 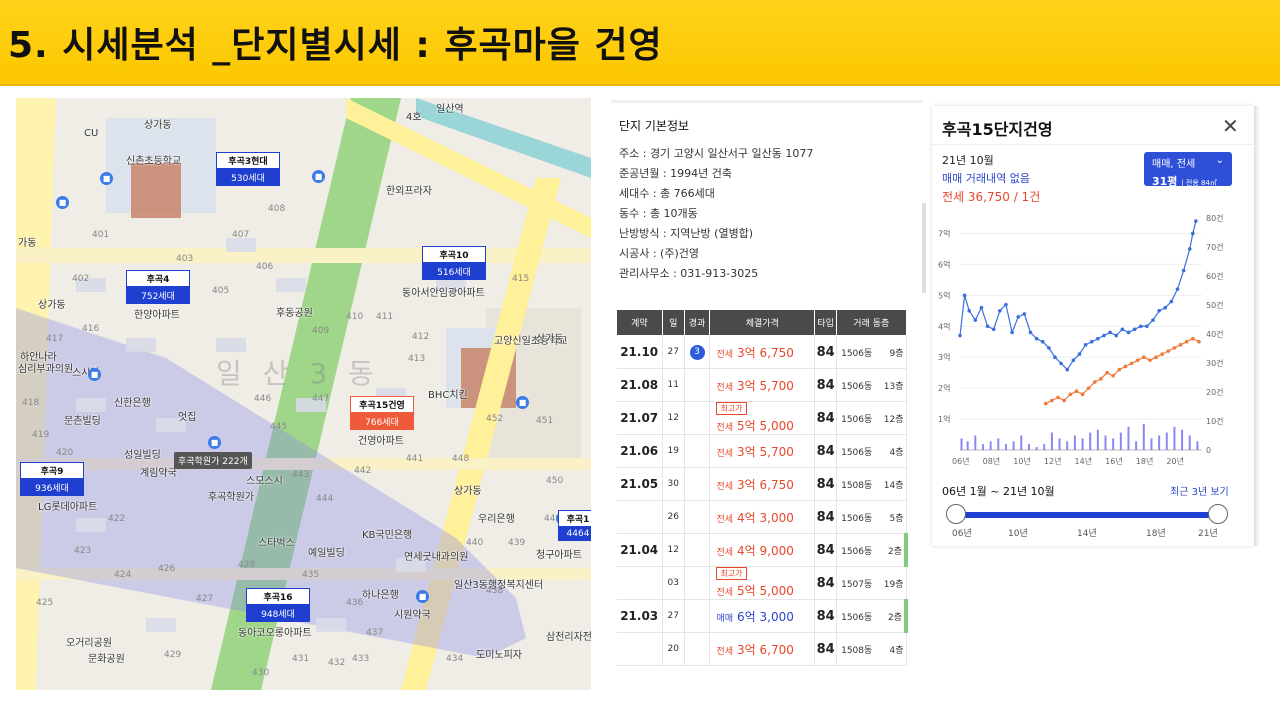 I want to click on deal-dong-floor: 1506동 2층, so click(x=872, y=550).